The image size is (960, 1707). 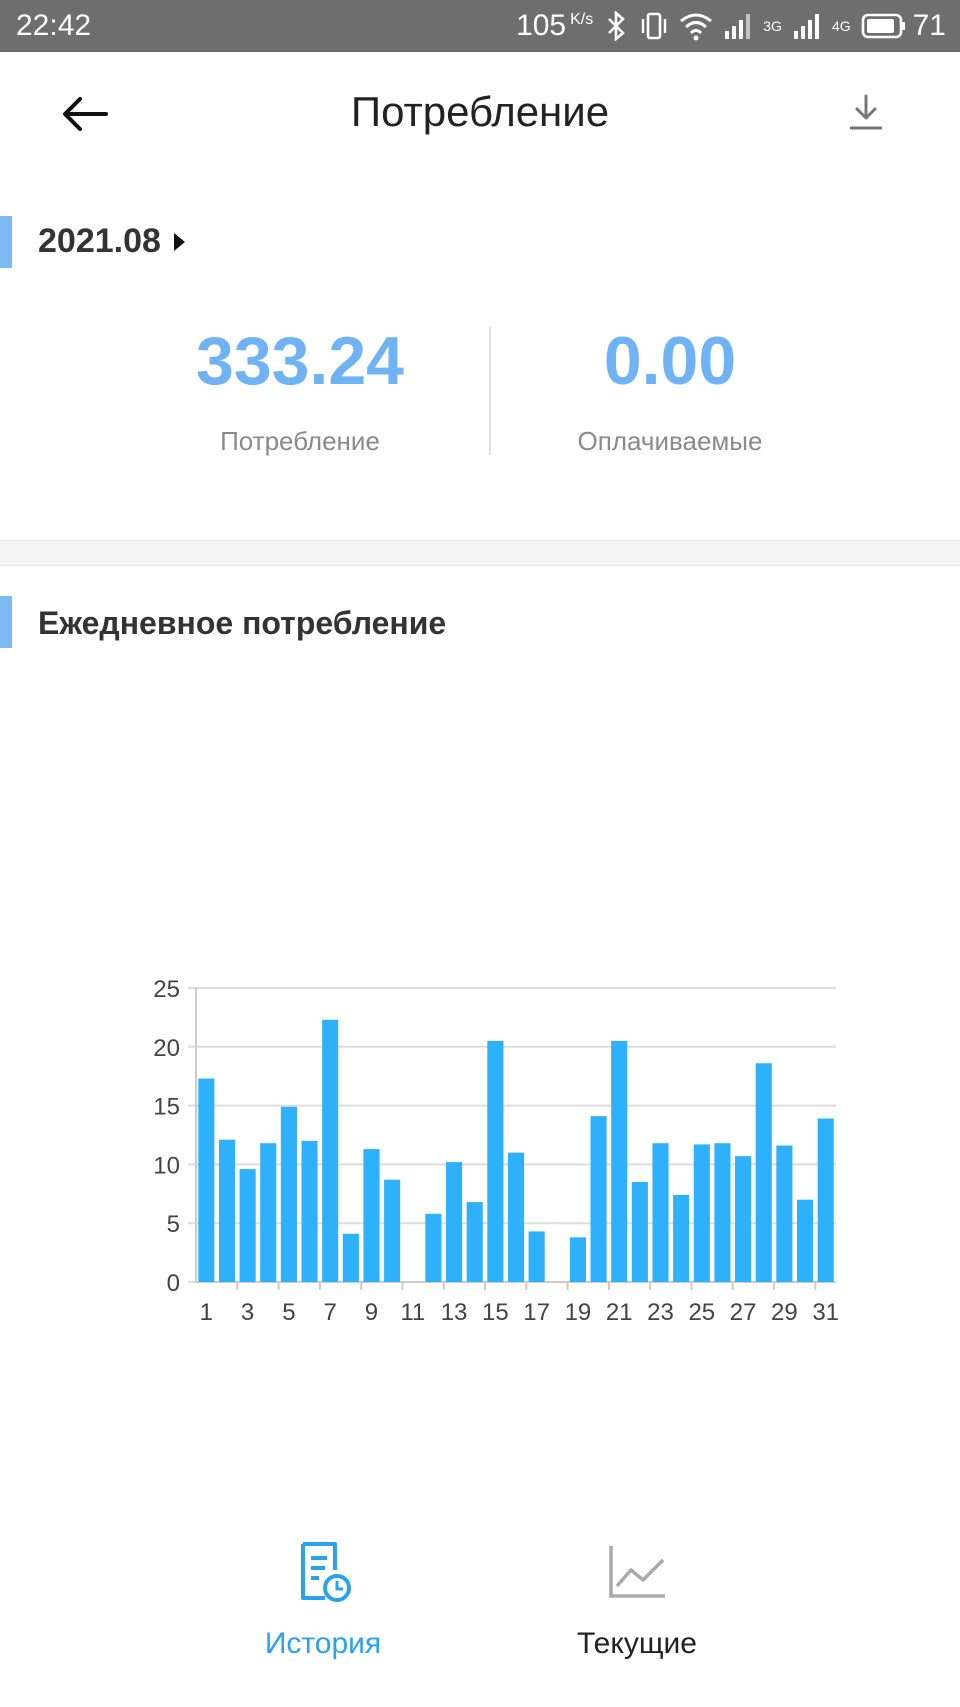 What do you see at coordinates (929, 25) in the screenshot?
I see `battery-level: 71` at bounding box center [929, 25].